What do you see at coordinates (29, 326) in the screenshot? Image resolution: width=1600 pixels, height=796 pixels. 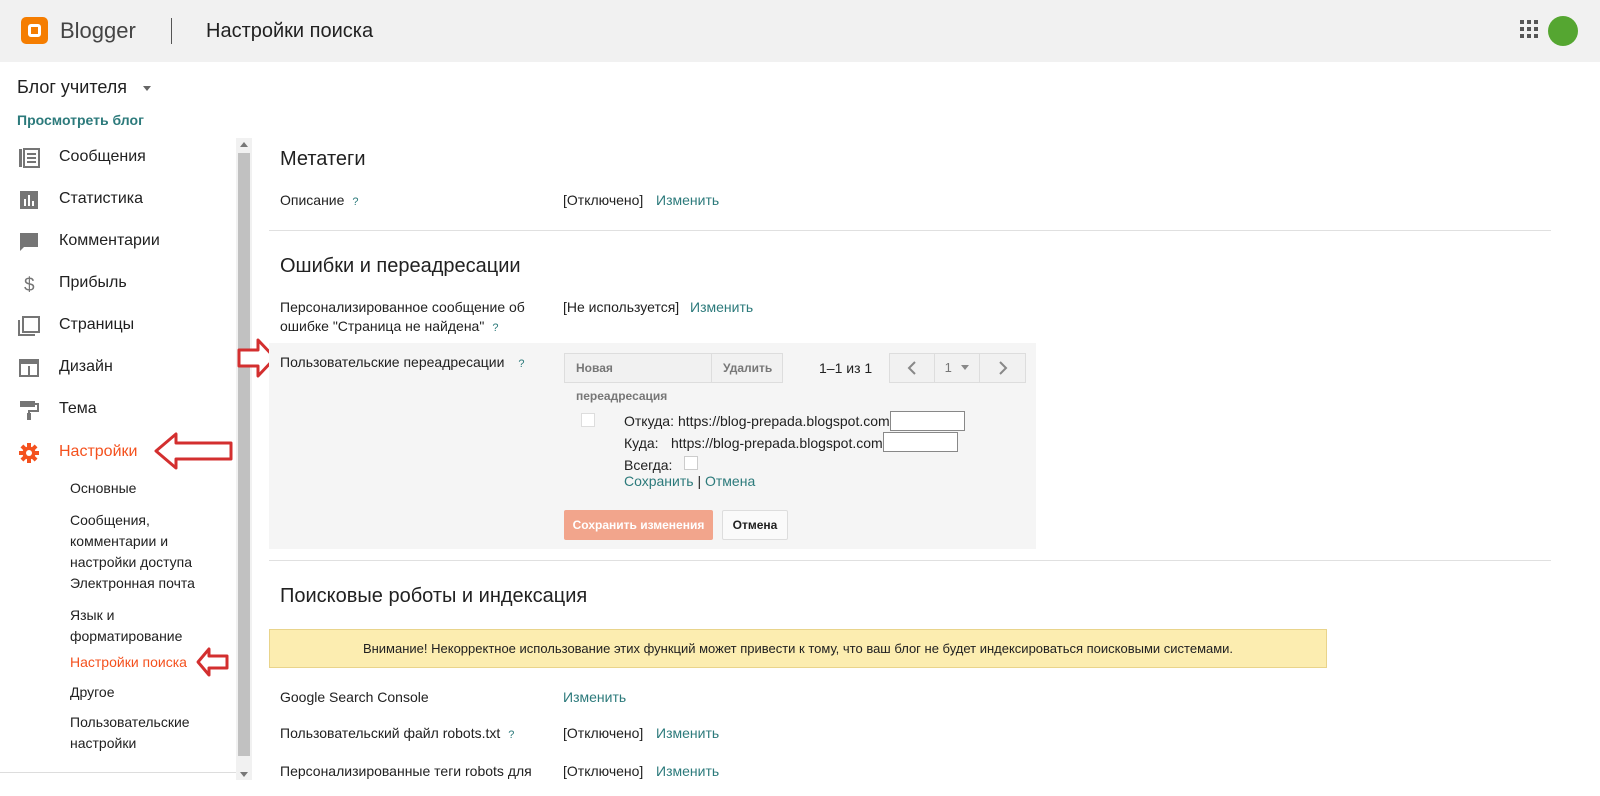 I see `pages-icon` at bounding box center [29, 326].